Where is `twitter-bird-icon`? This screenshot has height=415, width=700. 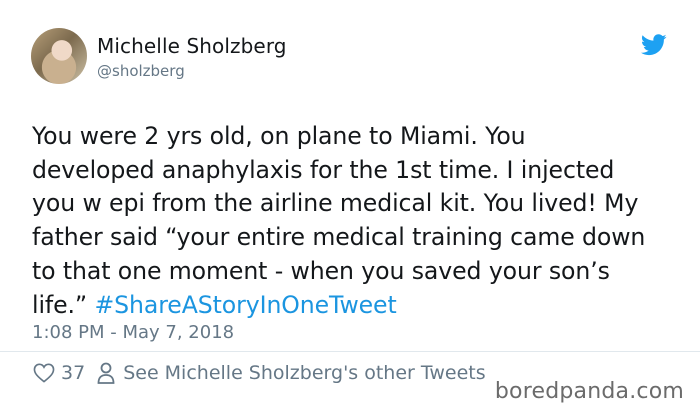 twitter-bird-icon is located at coordinates (654, 45).